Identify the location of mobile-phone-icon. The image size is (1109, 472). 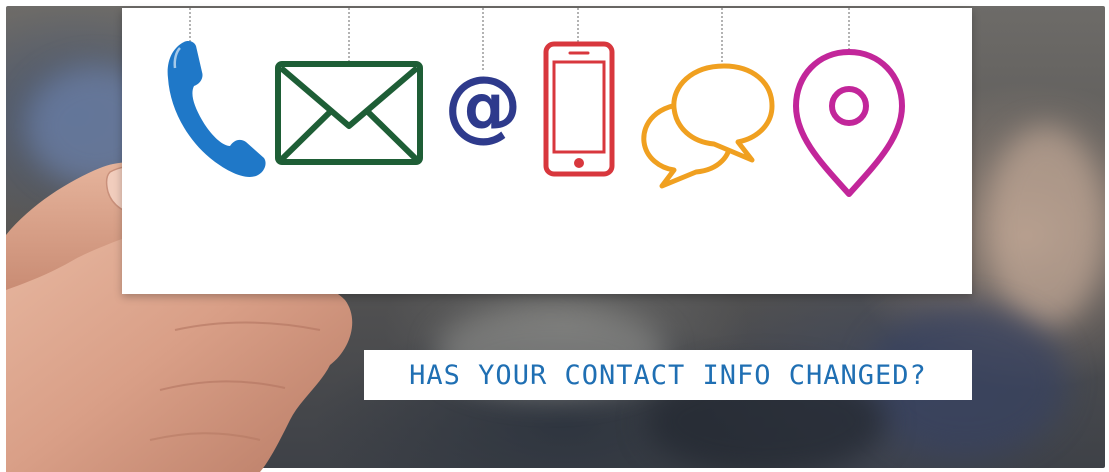
(579, 109).